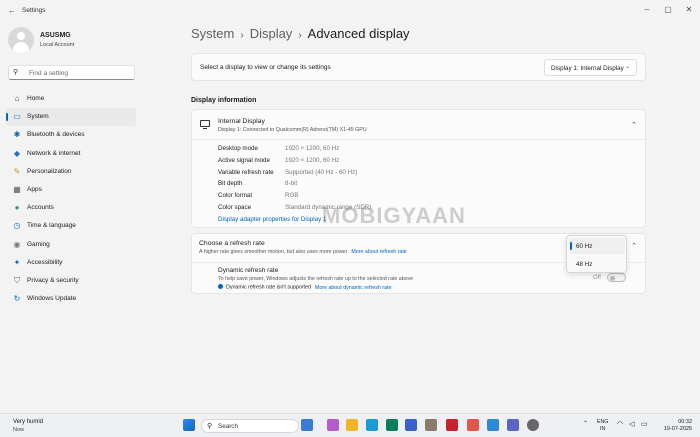  Describe the element at coordinates (321, 172) in the screenshot. I see `info-value: Supported (40 Hz - 60 Hz)` at that location.